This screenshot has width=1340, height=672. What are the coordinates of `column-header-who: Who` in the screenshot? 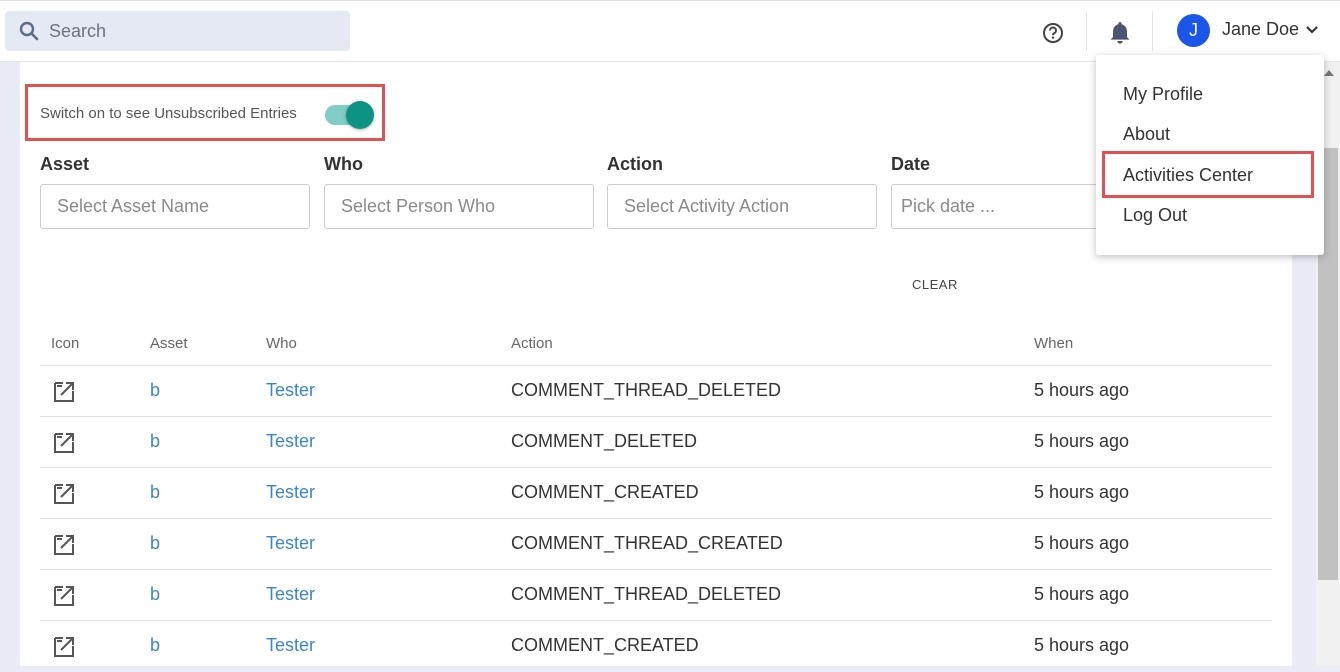 It's located at (281, 343).